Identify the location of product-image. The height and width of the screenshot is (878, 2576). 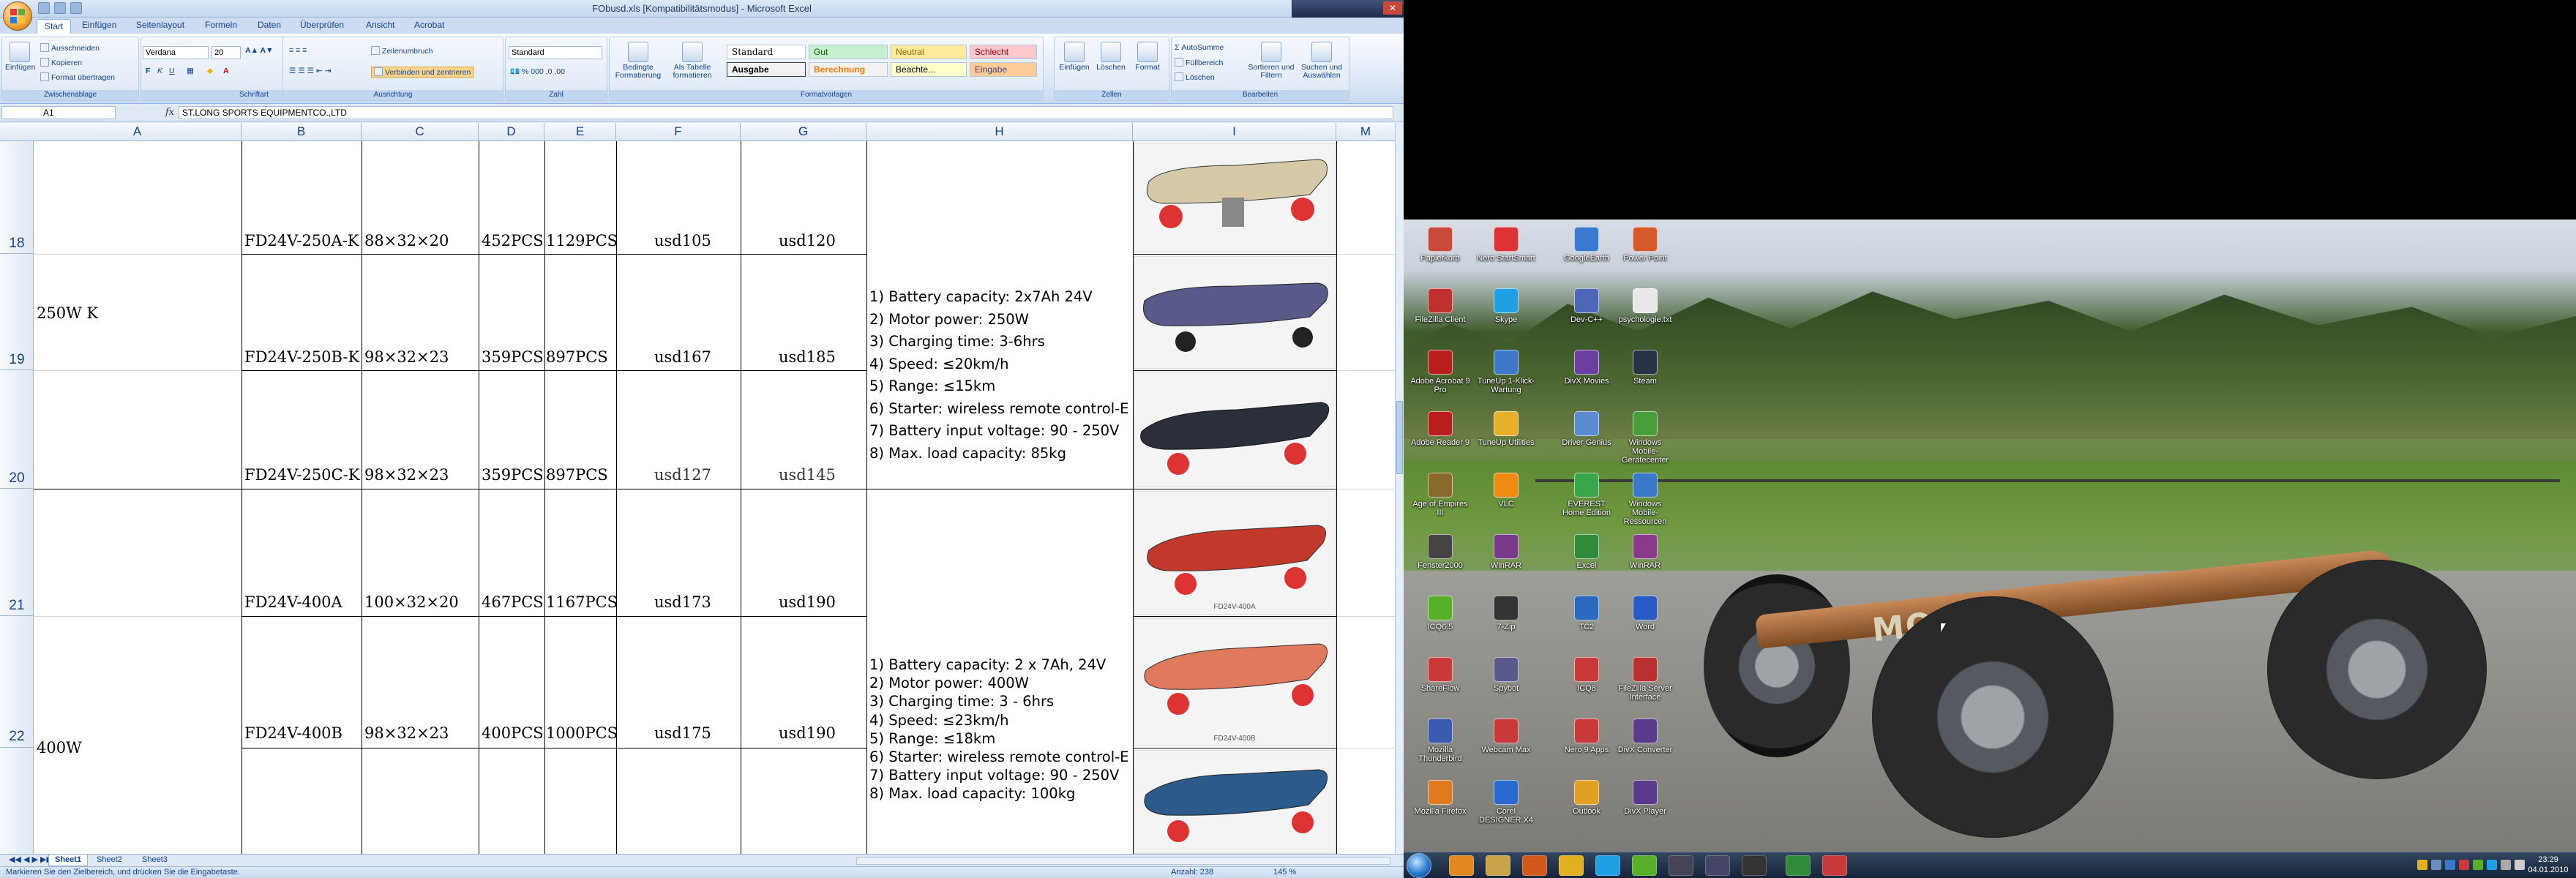
(1235, 312).